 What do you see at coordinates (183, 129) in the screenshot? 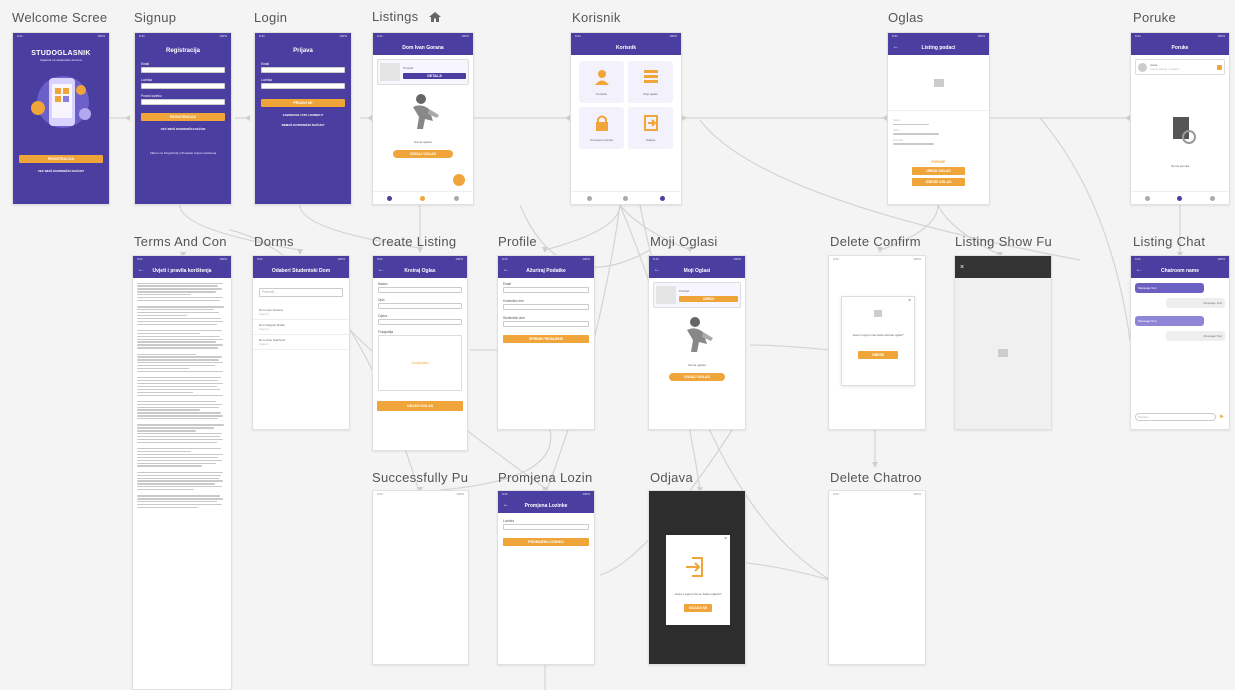
I see `login-link: VEĆ IMAŠ KORISNIČKI RAČUN` at bounding box center [183, 129].